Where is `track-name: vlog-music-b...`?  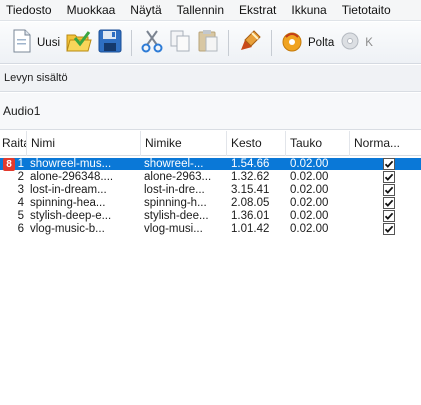 track-name: vlog-music-b... is located at coordinates (67, 229).